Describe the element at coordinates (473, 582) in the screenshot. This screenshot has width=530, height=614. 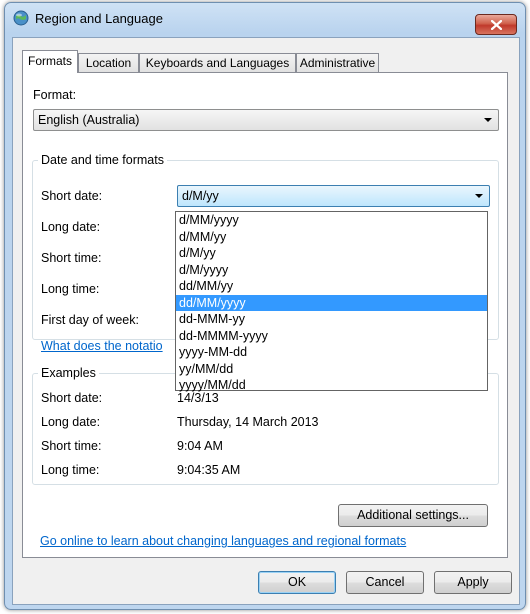
I see `apply-button: Apply` at that location.